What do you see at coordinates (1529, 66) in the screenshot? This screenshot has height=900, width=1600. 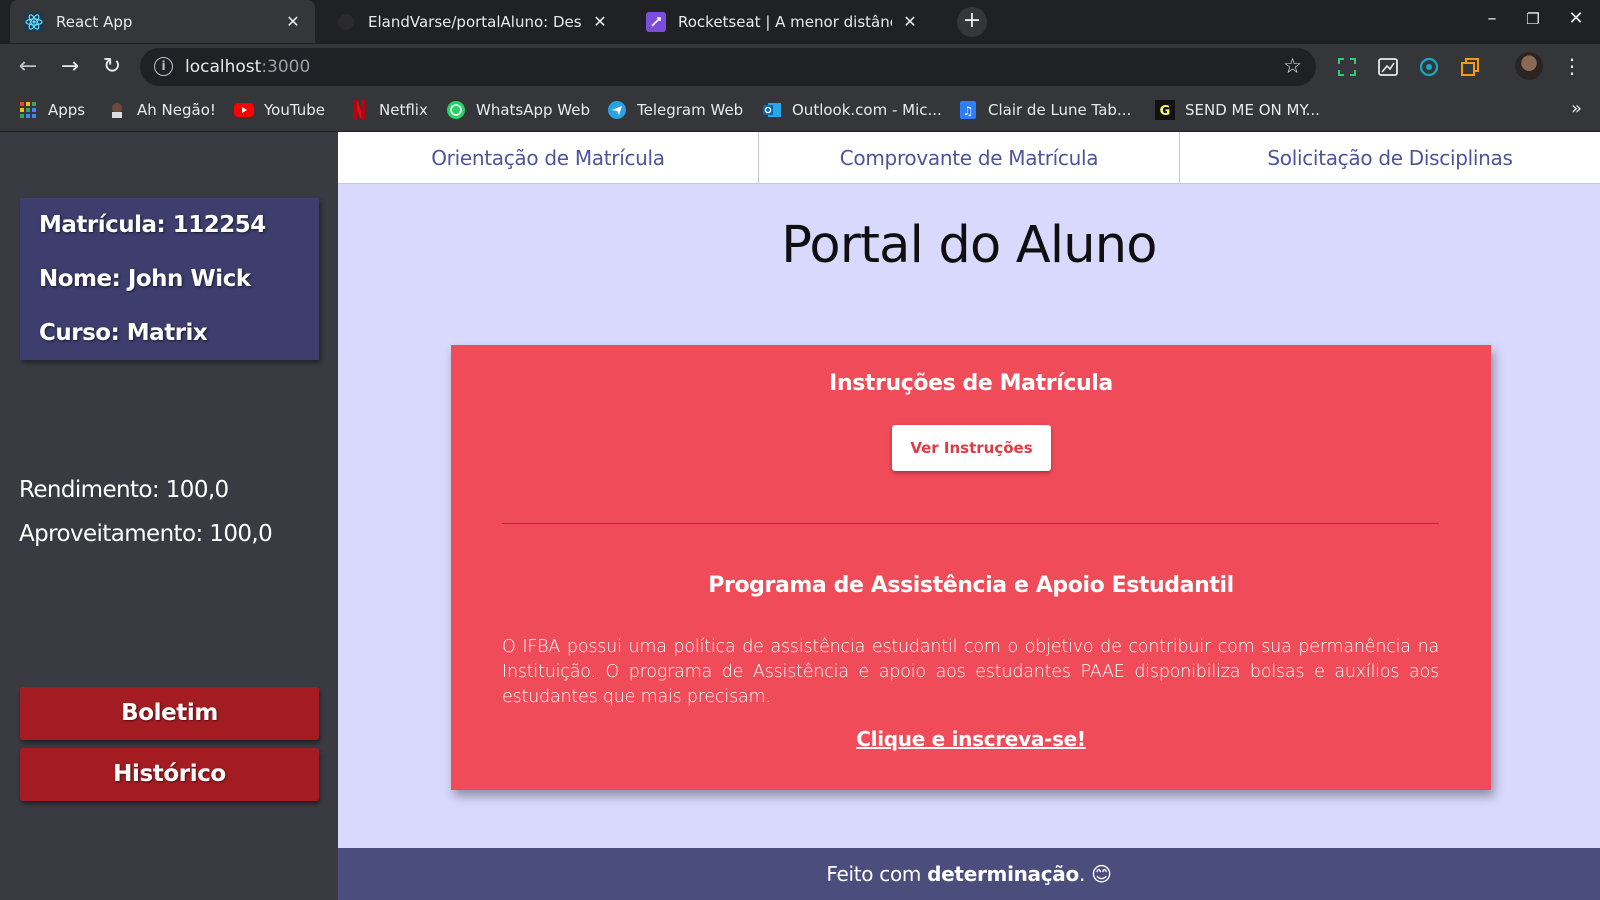 I see `profile-avatar` at bounding box center [1529, 66].